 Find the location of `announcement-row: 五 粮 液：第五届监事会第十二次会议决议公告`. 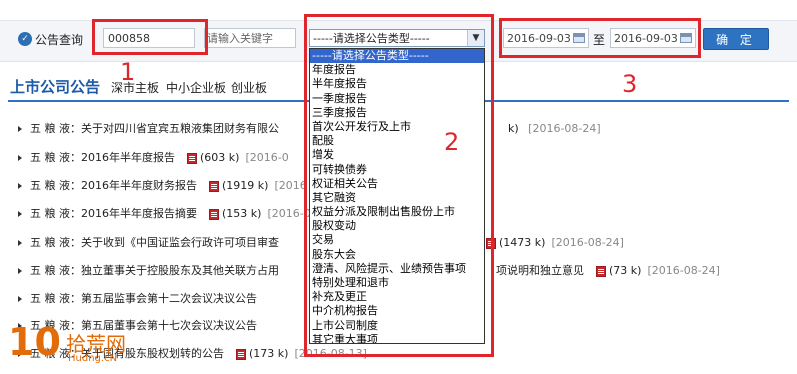

announcement-row: 五 粮 液：第五届监事会第十二次会议决议公告 is located at coordinates (137, 299).